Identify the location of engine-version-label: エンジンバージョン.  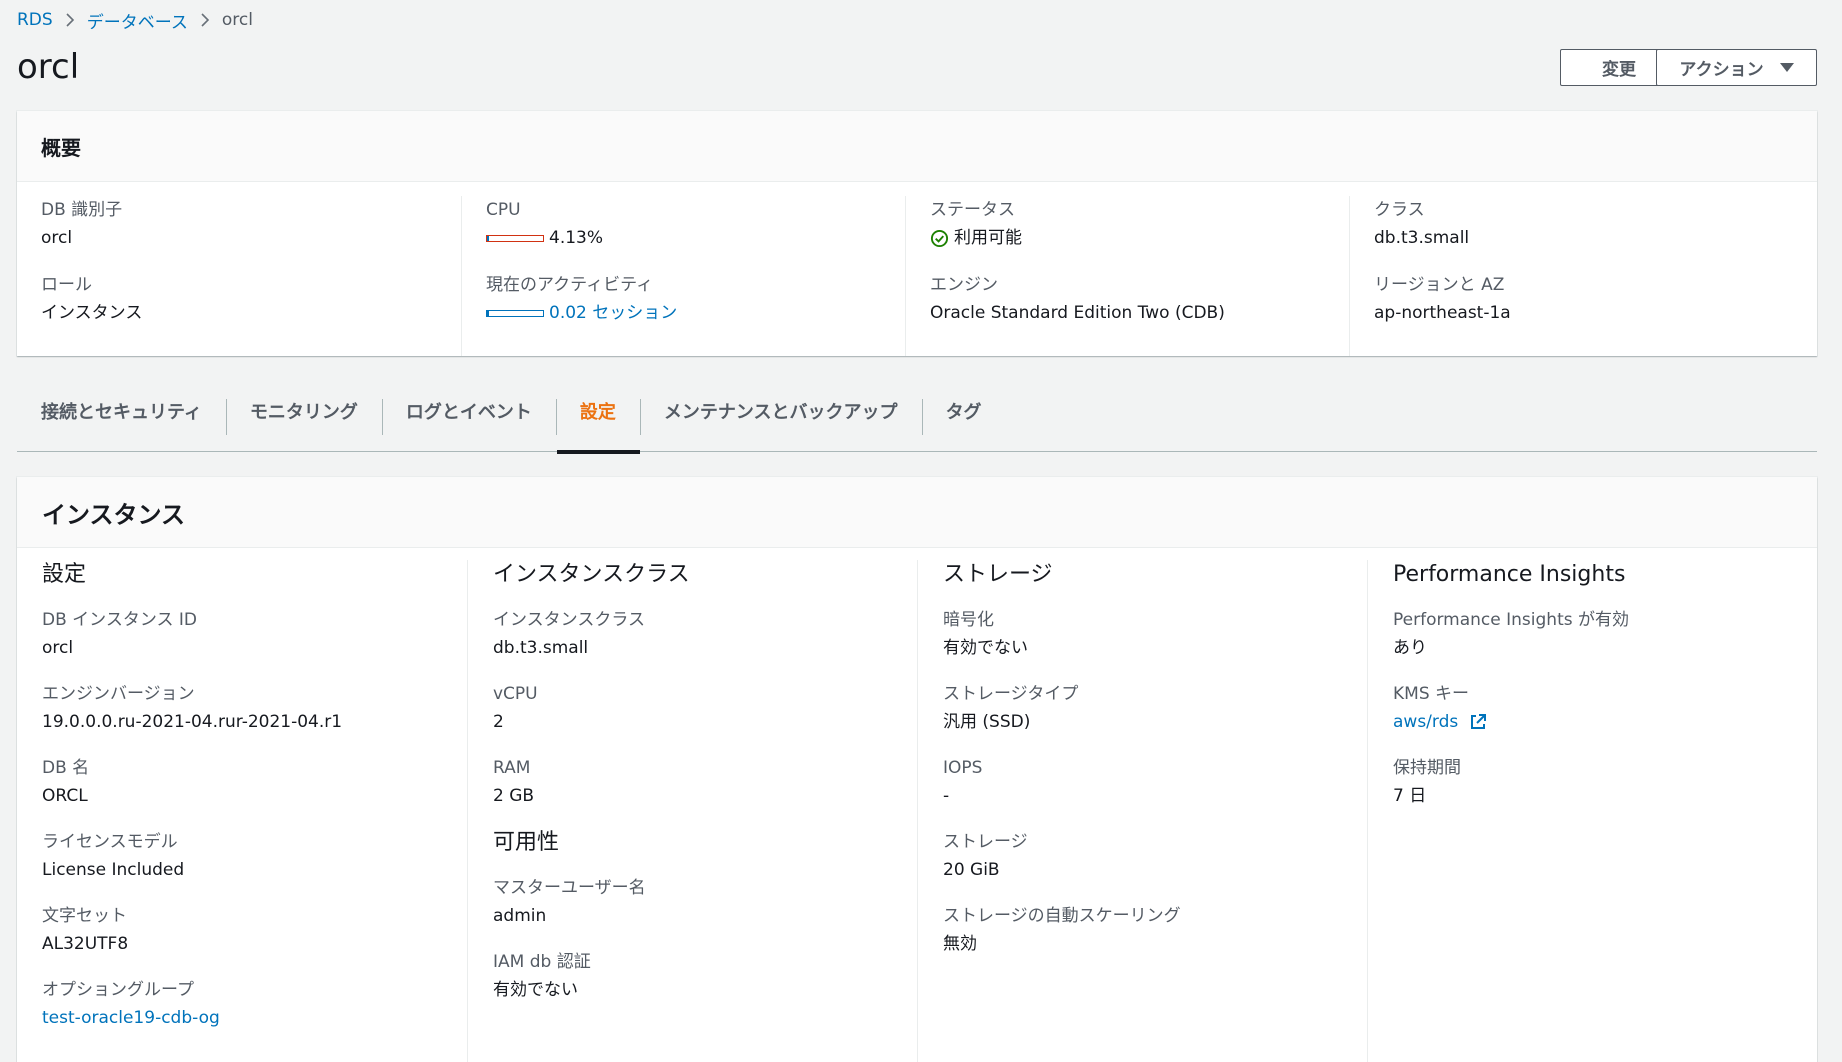
(118, 694).